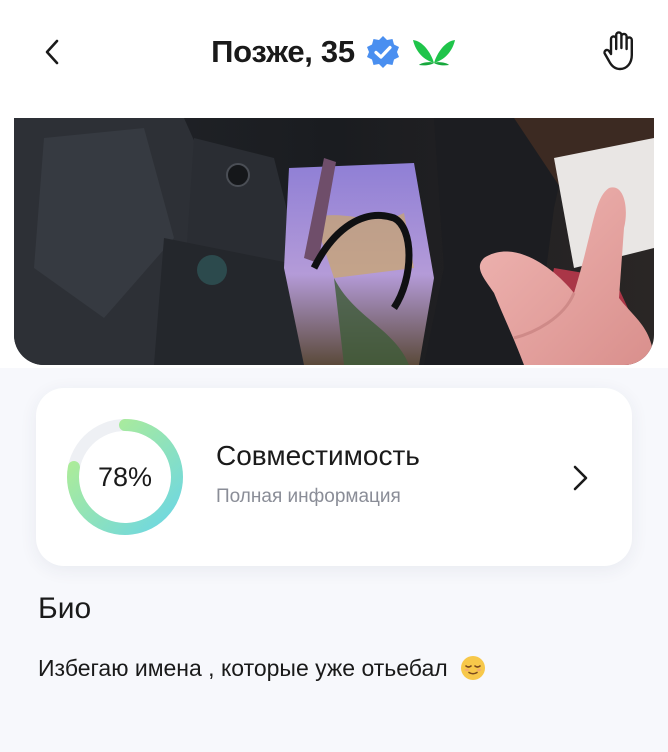 The image size is (668, 752). What do you see at coordinates (580, 478) in the screenshot?
I see `chevron-right-icon` at bounding box center [580, 478].